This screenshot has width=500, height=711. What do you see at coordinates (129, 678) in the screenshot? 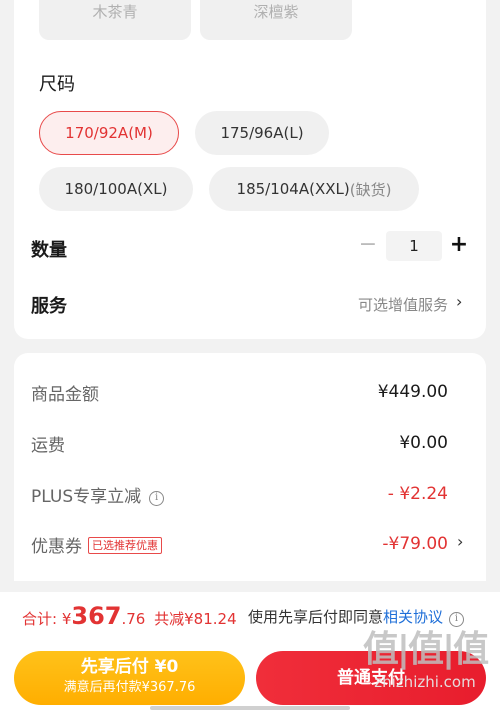
I see `pay-later-button: 先享后付 ¥0 满意后再付款¥367.76` at bounding box center [129, 678].